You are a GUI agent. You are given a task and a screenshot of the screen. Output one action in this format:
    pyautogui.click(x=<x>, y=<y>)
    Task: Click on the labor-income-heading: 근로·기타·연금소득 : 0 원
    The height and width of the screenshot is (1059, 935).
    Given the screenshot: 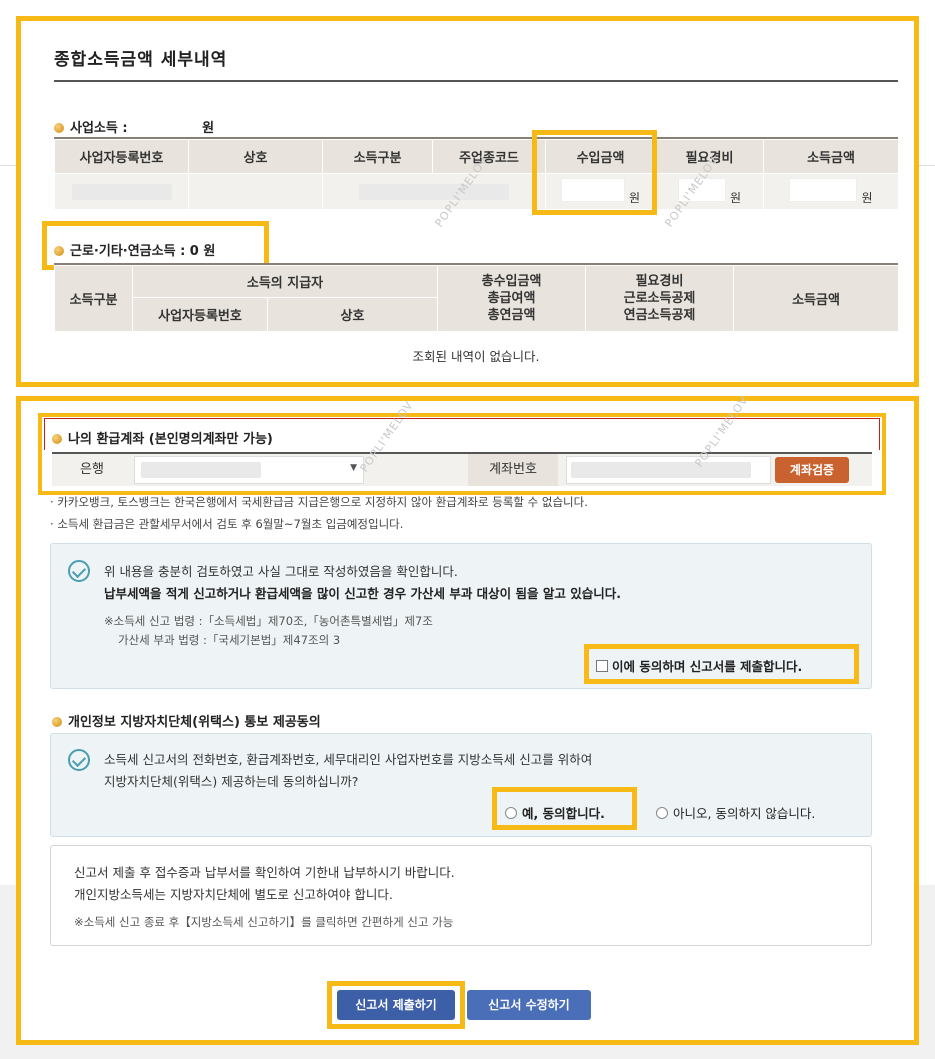 What is the action you would take?
    pyautogui.click(x=134, y=249)
    